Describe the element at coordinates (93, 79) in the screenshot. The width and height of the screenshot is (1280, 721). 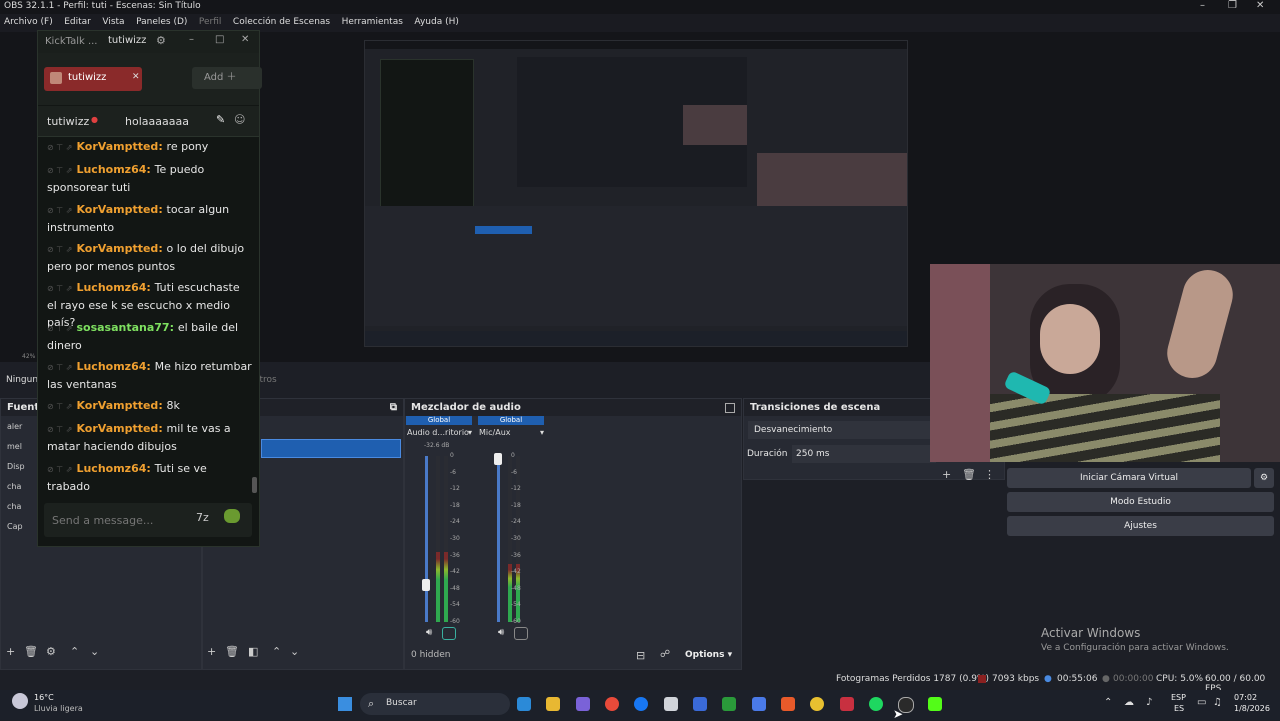
I see `channel-tab: tutiwizz ✕` at that location.